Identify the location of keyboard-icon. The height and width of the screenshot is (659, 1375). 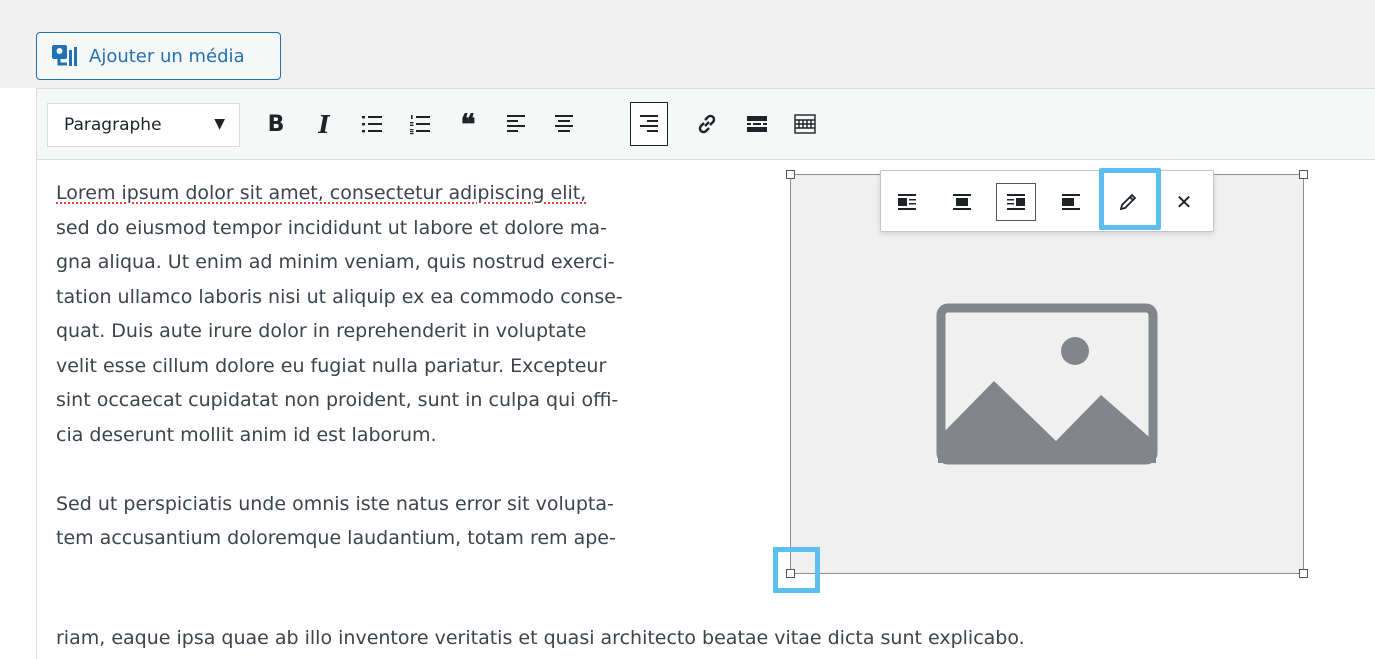
(805, 124).